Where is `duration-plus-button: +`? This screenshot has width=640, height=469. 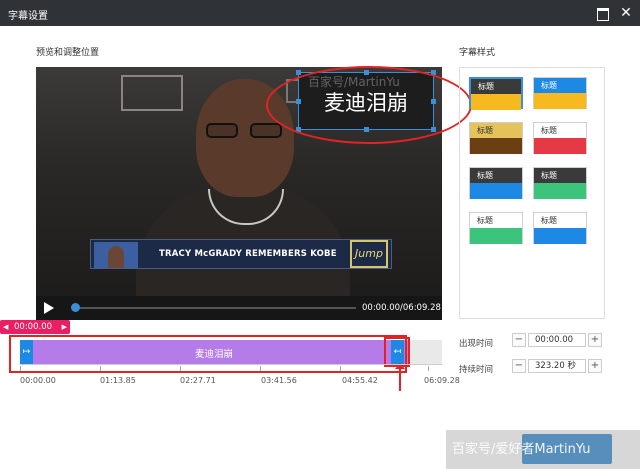 duration-plus-button: + is located at coordinates (595, 366).